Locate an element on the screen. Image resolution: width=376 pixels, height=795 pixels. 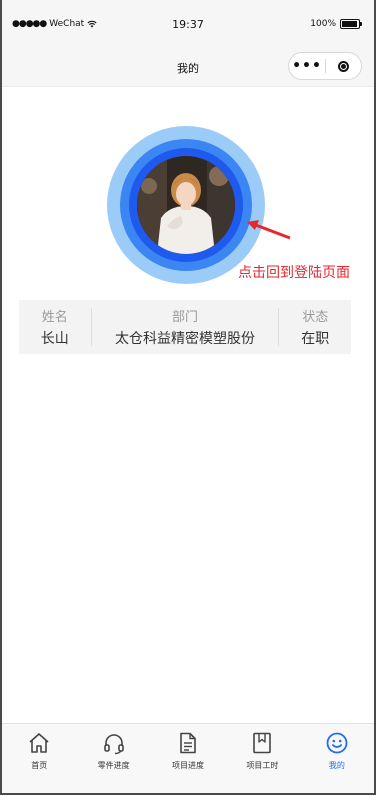
nav-bar: 我的 ••• is located at coordinates (188, 65).